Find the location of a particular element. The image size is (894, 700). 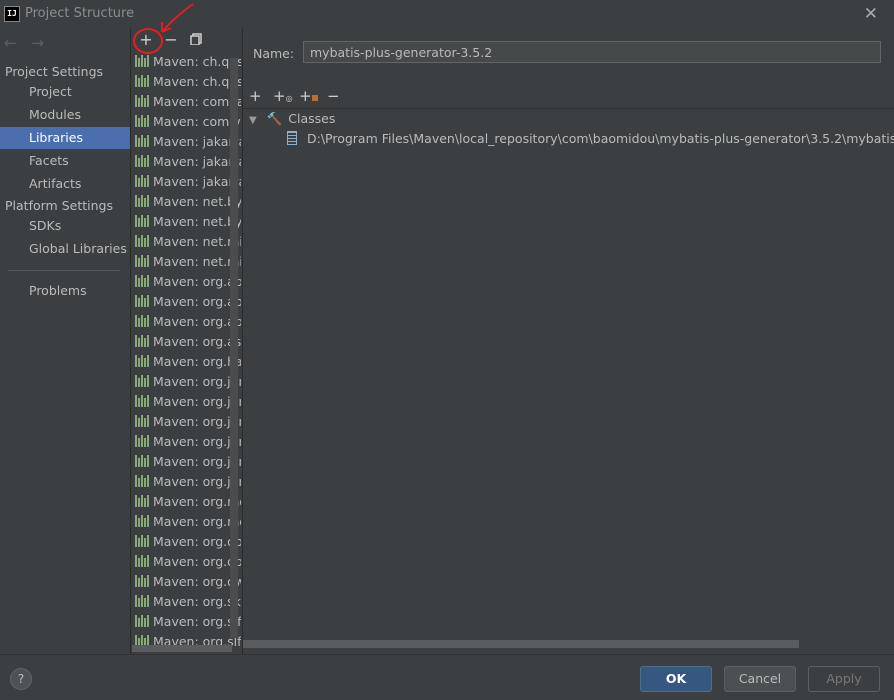

nav-item-problems: Problems is located at coordinates (65, 291).